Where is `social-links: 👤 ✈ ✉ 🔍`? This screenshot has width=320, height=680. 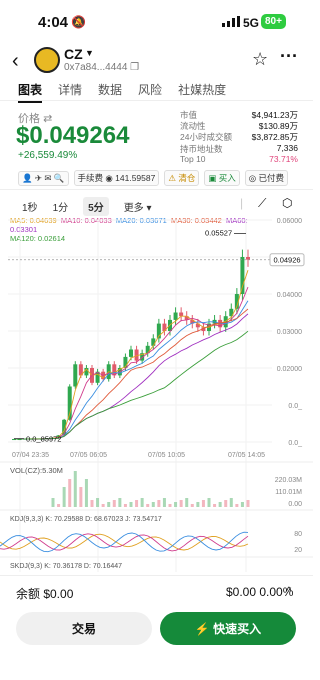 social-links: 👤 ✈ ✉ 🔍 is located at coordinates (43, 178).